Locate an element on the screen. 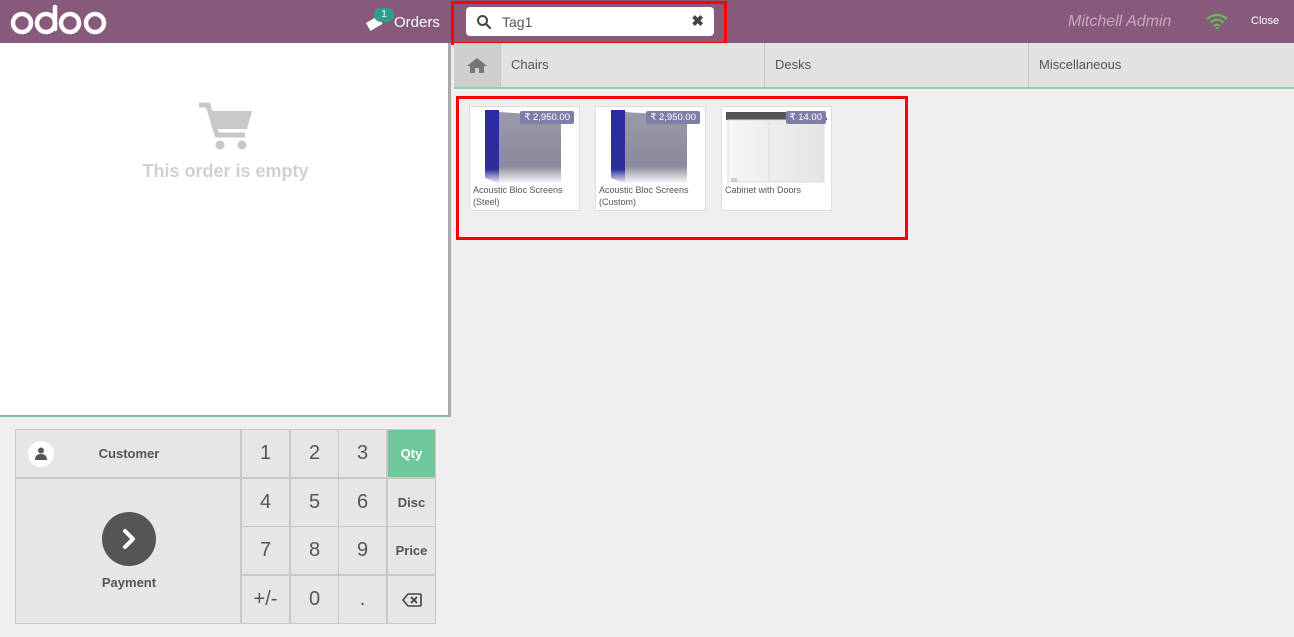  orders-count-badge: 1 is located at coordinates (384, 15).